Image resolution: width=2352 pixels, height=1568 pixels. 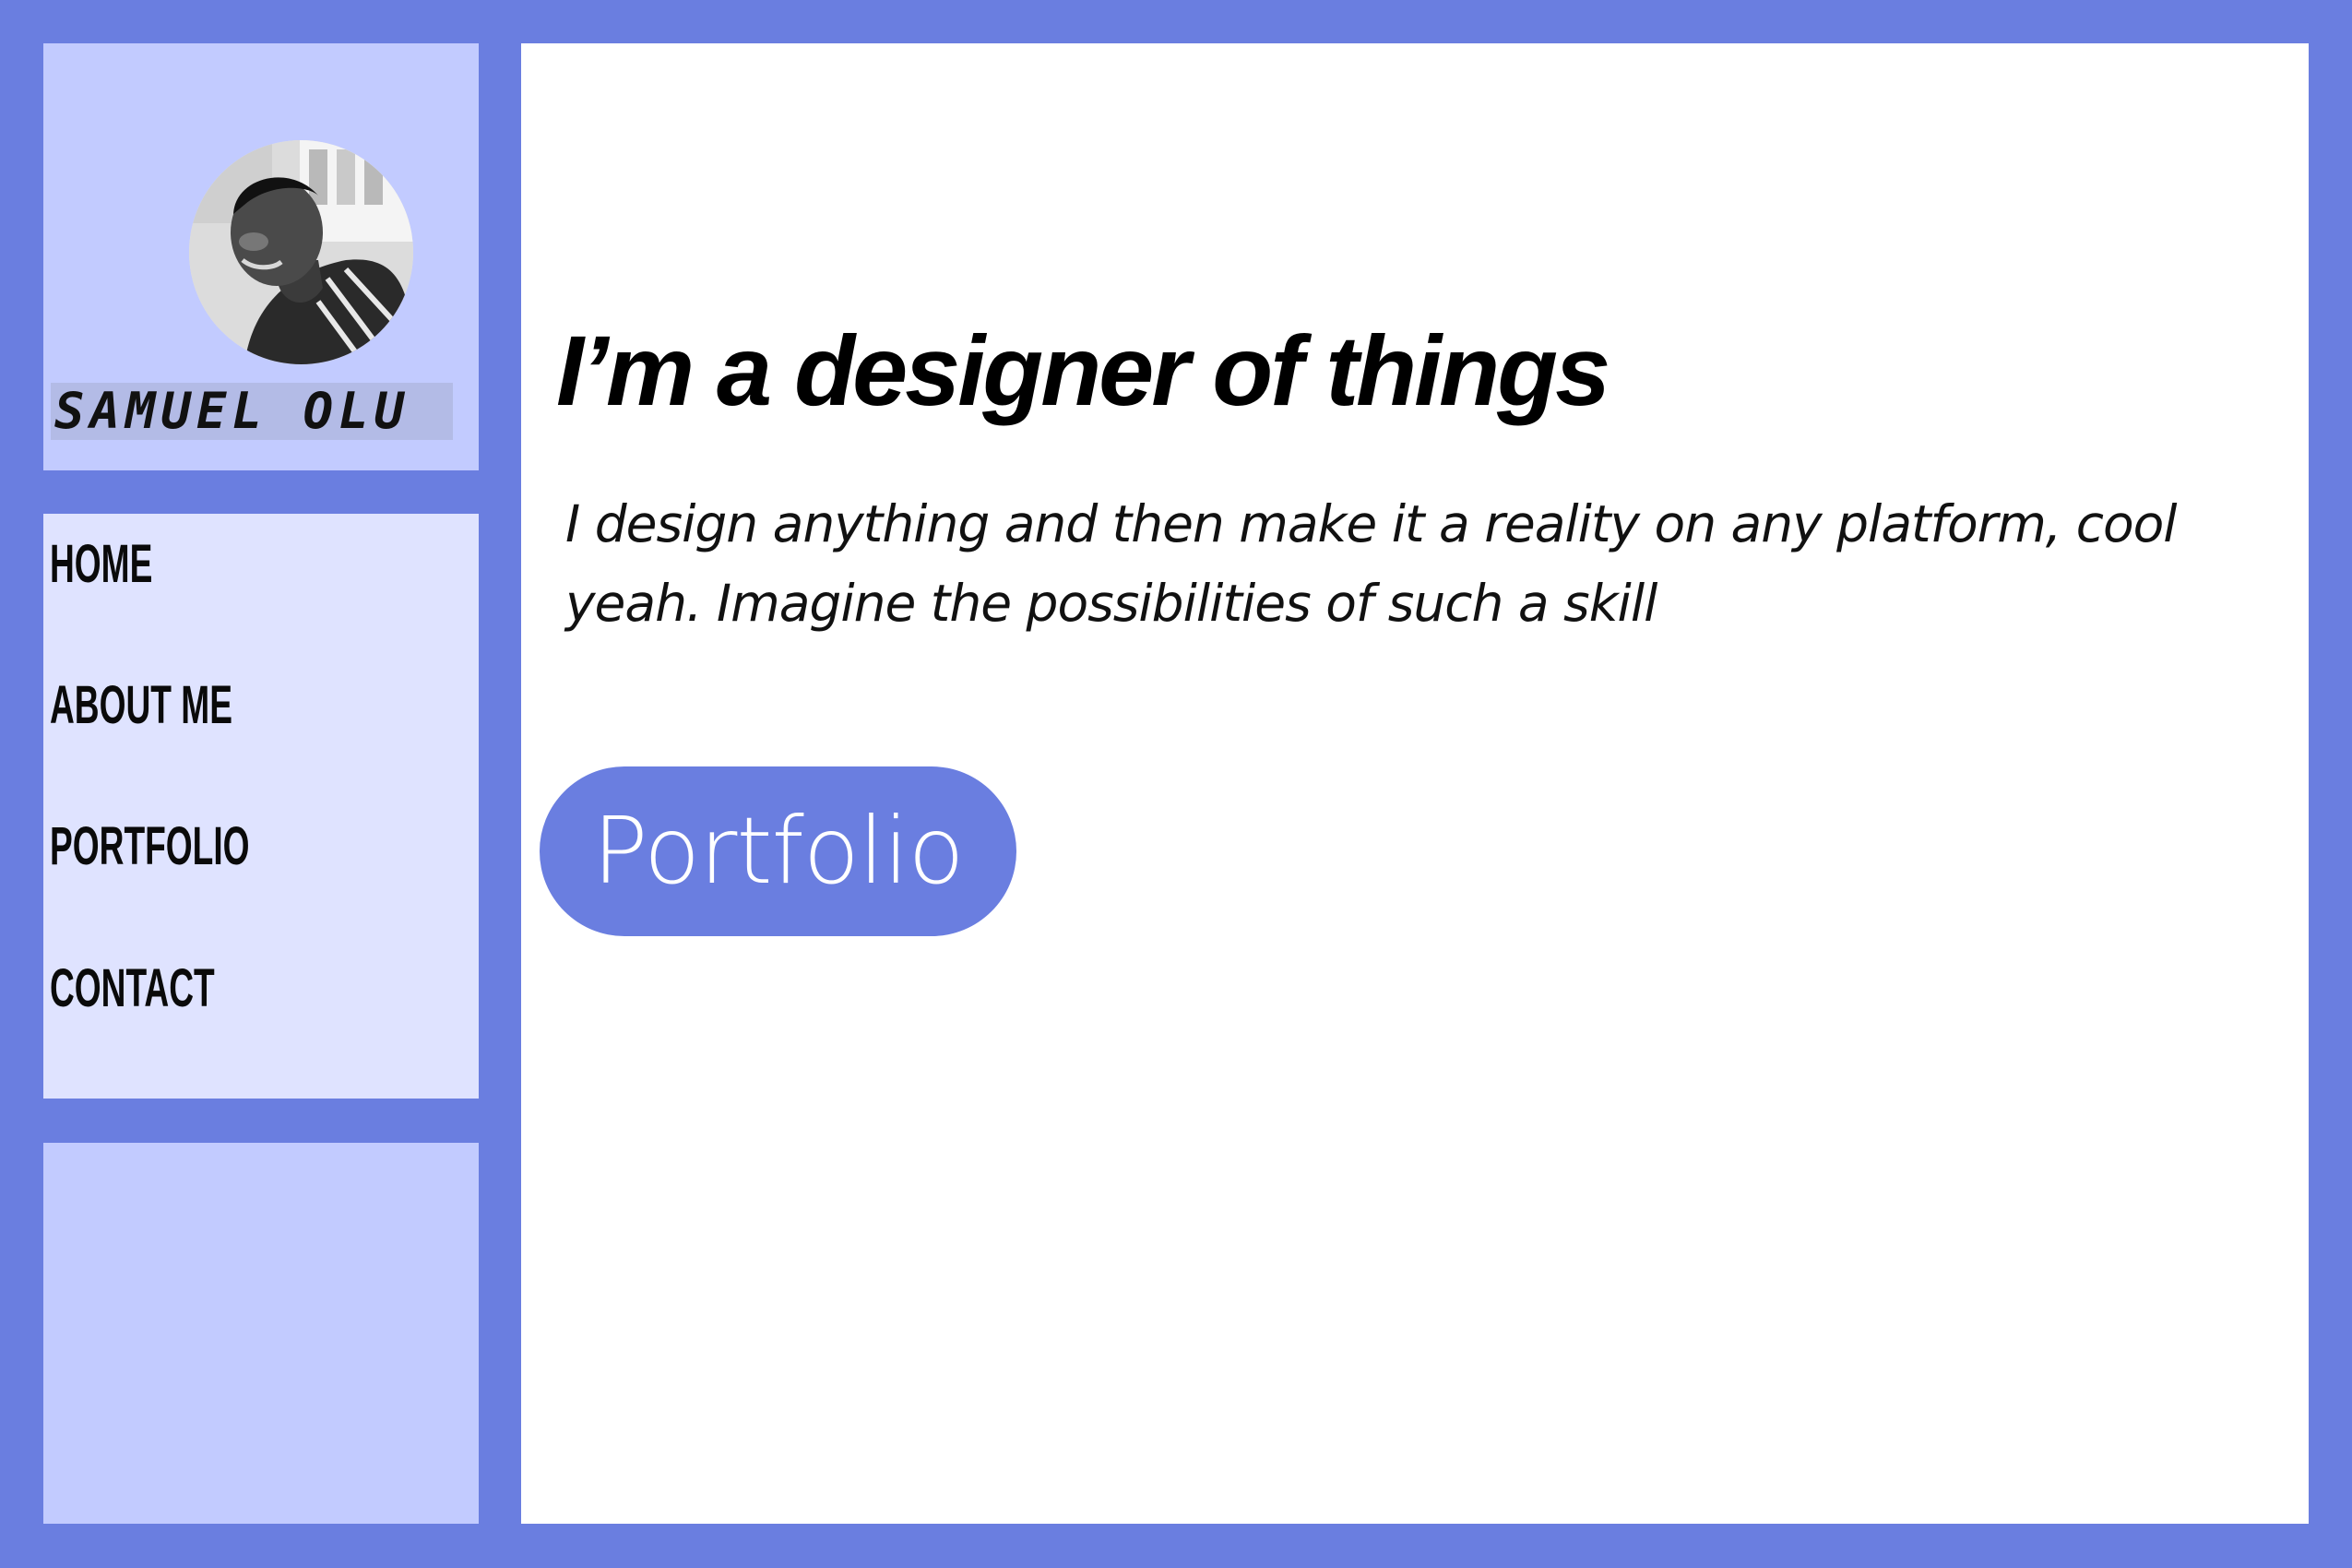 What do you see at coordinates (101, 564) in the screenshot?
I see `nav-item-home: HOME` at bounding box center [101, 564].